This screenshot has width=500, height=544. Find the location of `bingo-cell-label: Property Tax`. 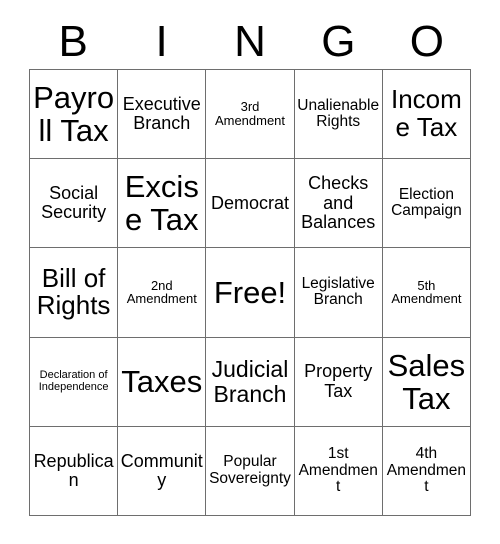

bingo-cell-label: Property Tax is located at coordinates (338, 381).